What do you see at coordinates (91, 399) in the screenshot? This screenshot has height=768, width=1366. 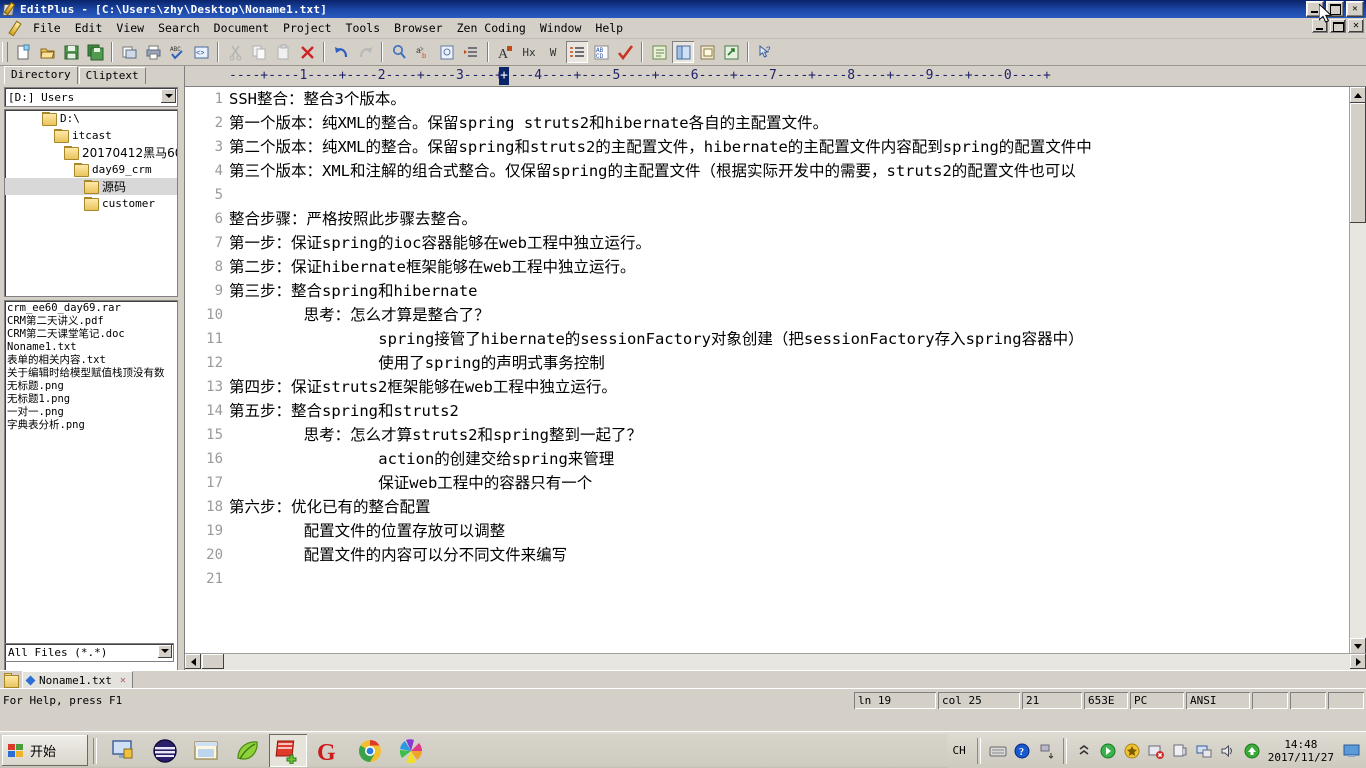 I see `list-item: 无标题1.png` at bounding box center [91, 399].